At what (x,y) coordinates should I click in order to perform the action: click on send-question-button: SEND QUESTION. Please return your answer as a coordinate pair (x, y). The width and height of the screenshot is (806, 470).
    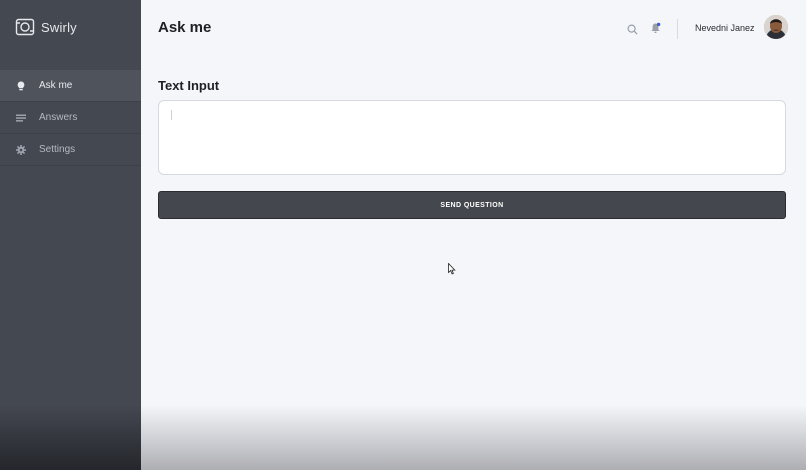
    Looking at the image, I should click on (472, 205).